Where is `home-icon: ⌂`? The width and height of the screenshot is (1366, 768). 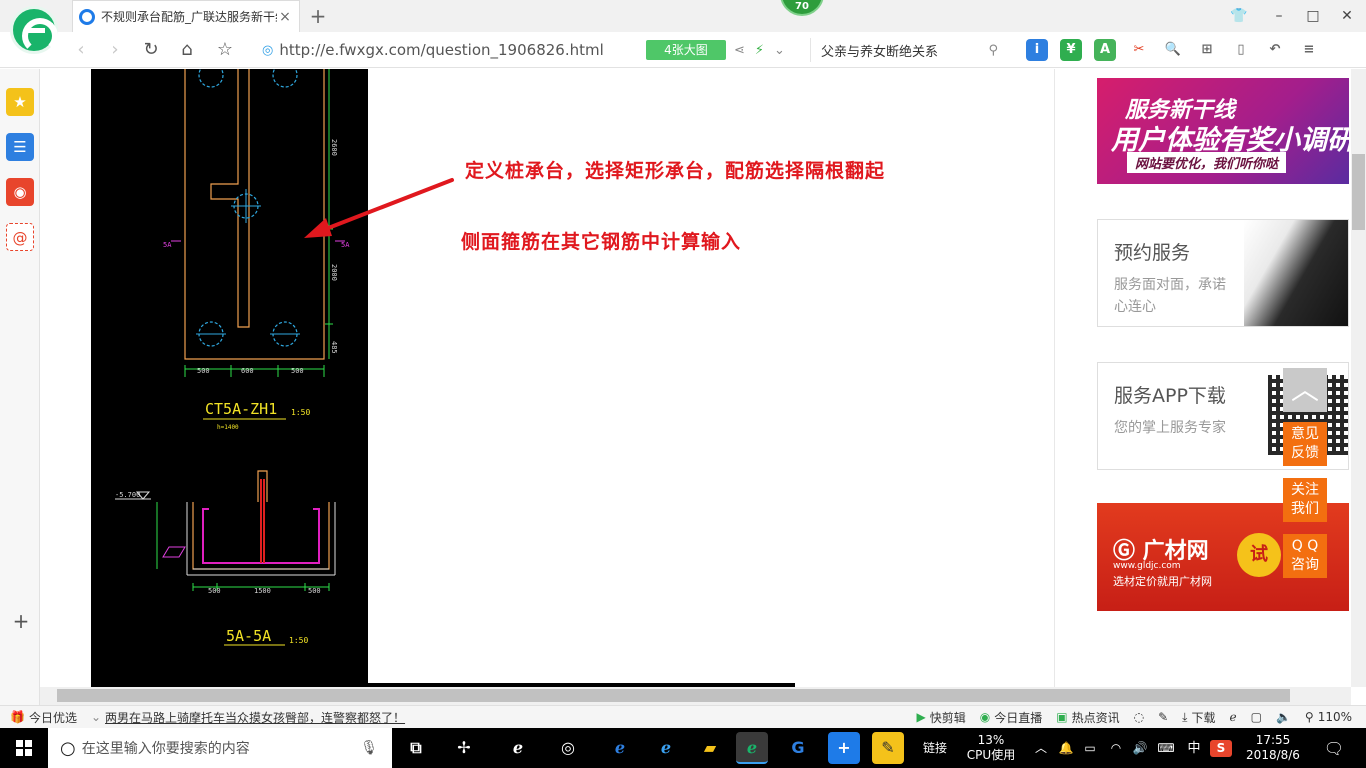
home-icon: ⌂ is located at coordinates (187, 50).